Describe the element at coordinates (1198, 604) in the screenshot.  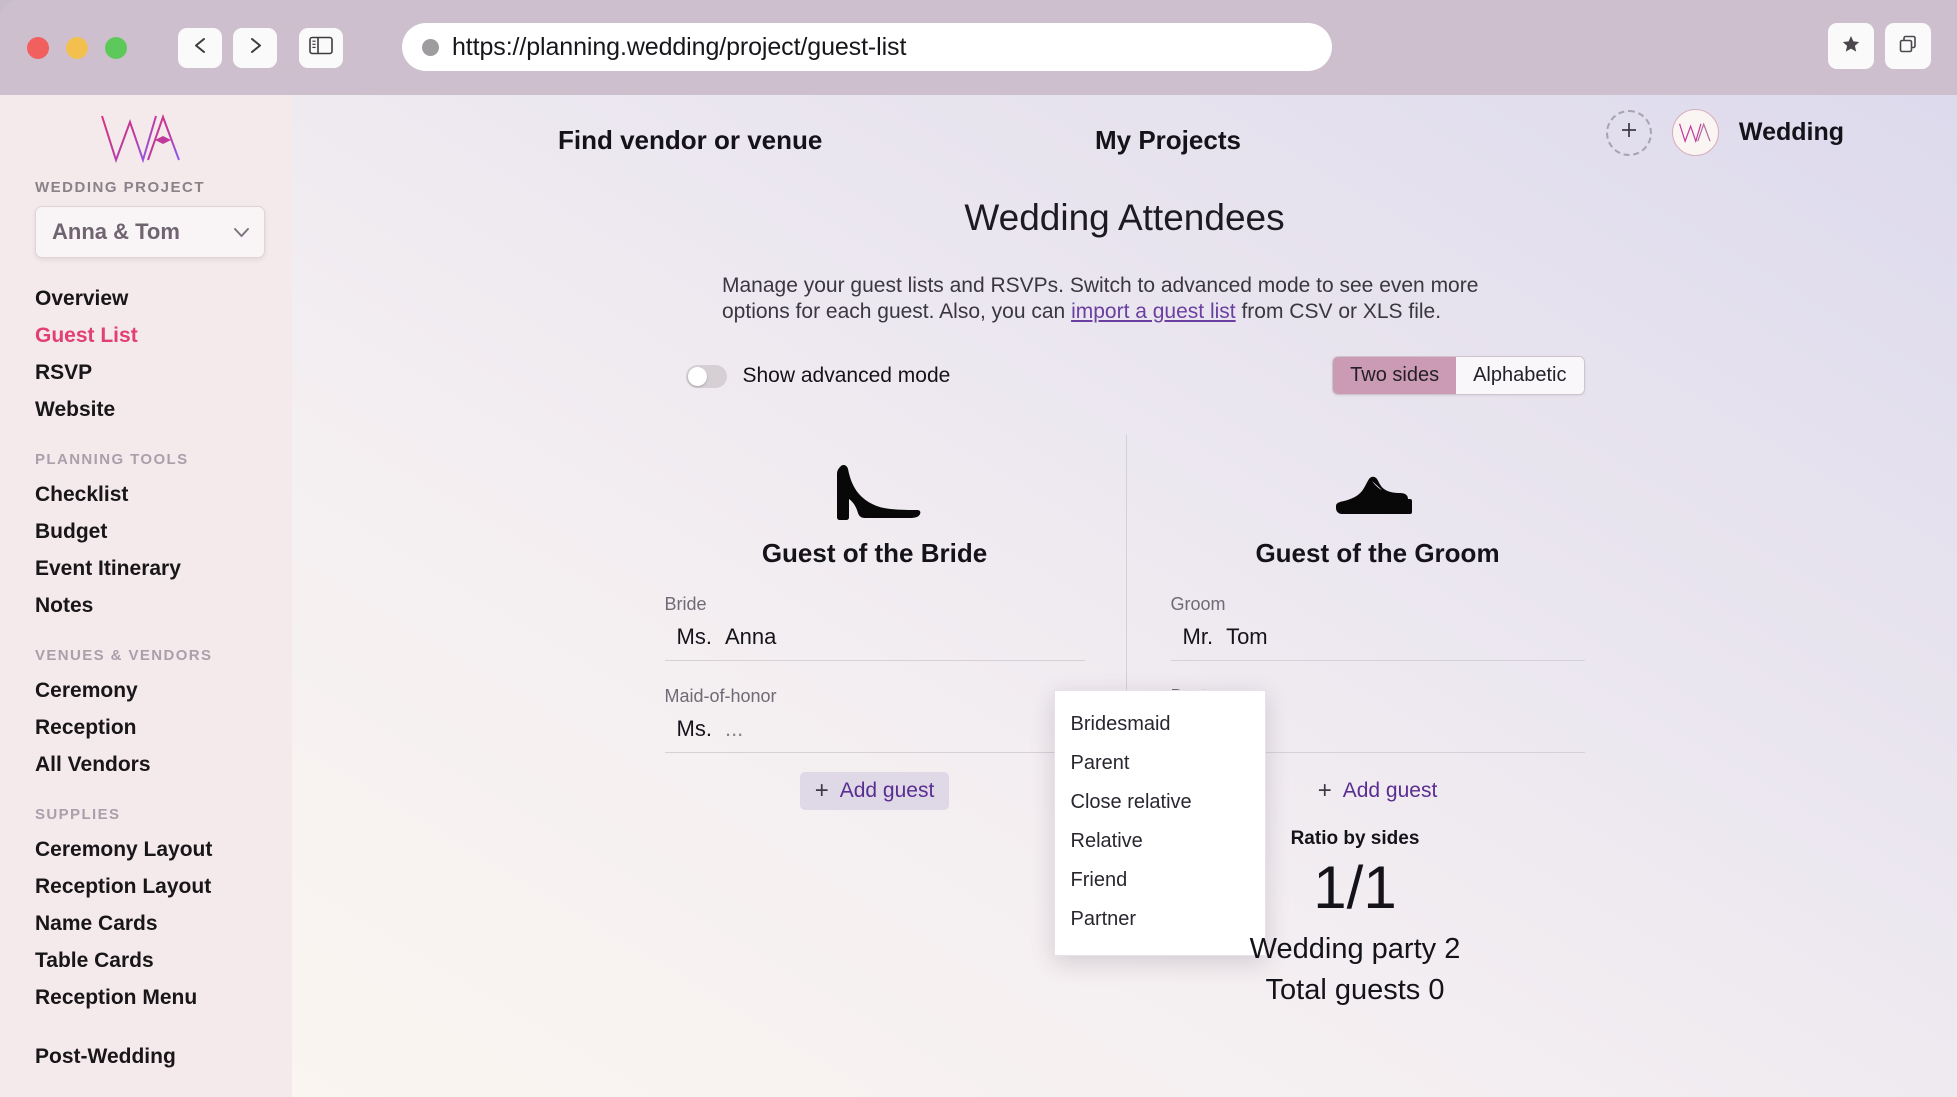
I see `groom-field-label: Groom` at that location.